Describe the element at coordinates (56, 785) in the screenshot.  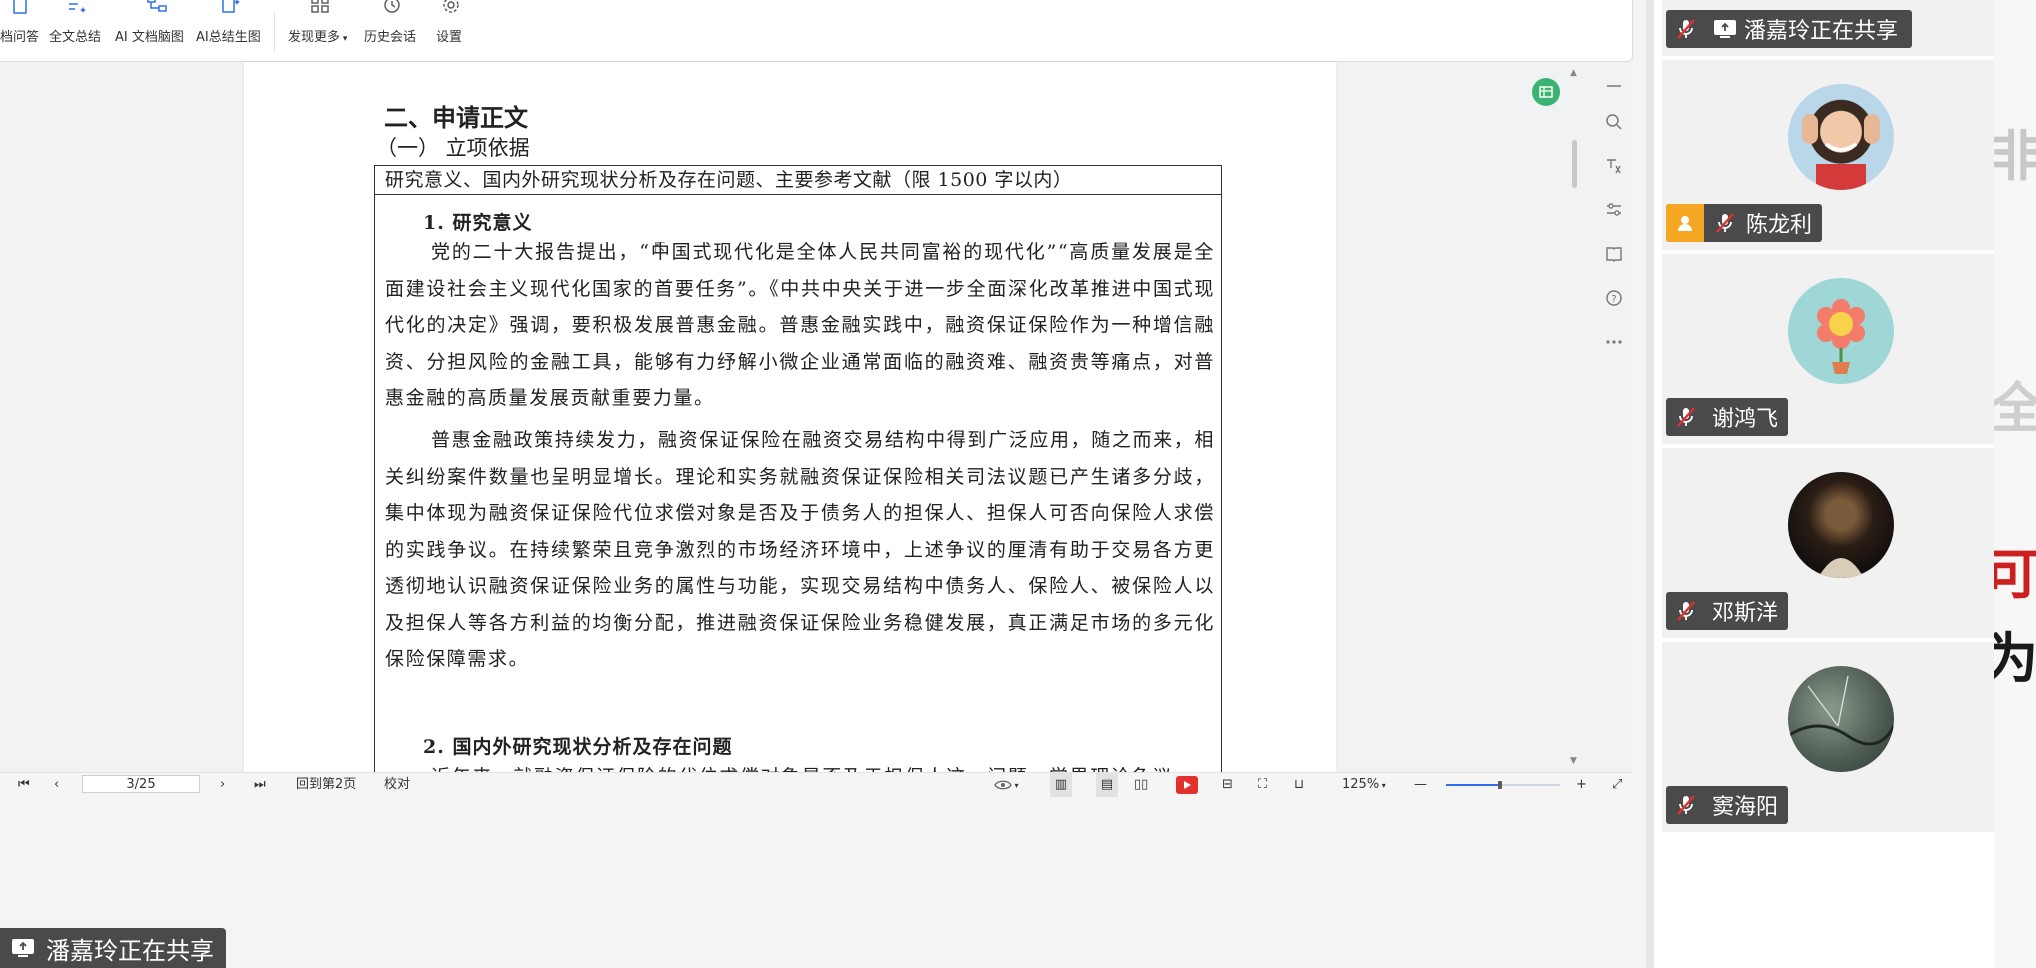
I see `prev-page-icon: ‹` at that location.